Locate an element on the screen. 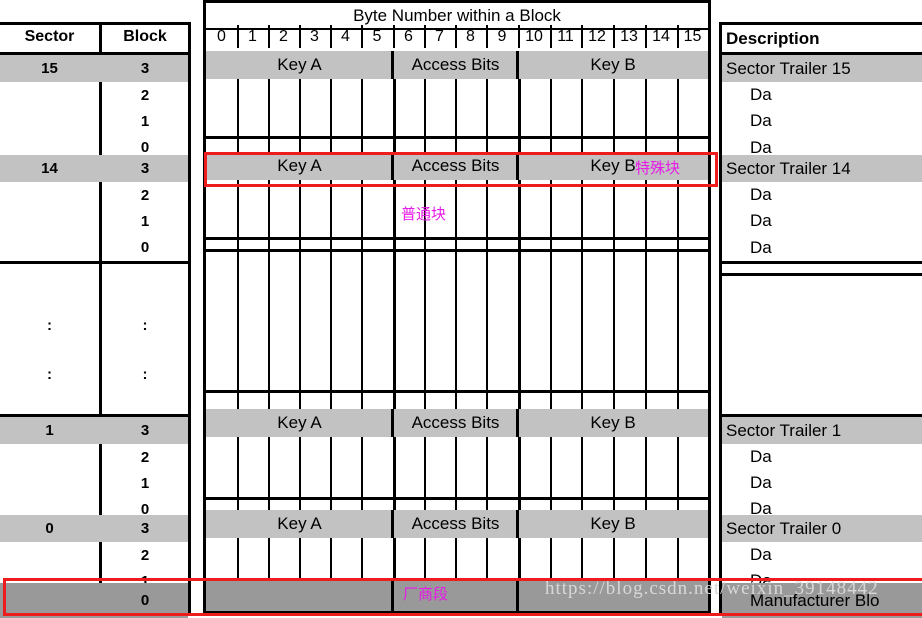 The image size is (922, 618). byte-number-13: 13 is located at coordinates (630, 36).